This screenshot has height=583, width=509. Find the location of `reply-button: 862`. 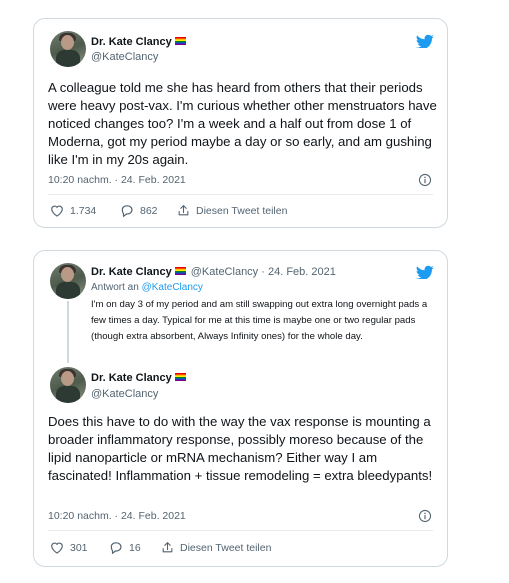

reply-button: 862 is located at coordinates (139, 210).